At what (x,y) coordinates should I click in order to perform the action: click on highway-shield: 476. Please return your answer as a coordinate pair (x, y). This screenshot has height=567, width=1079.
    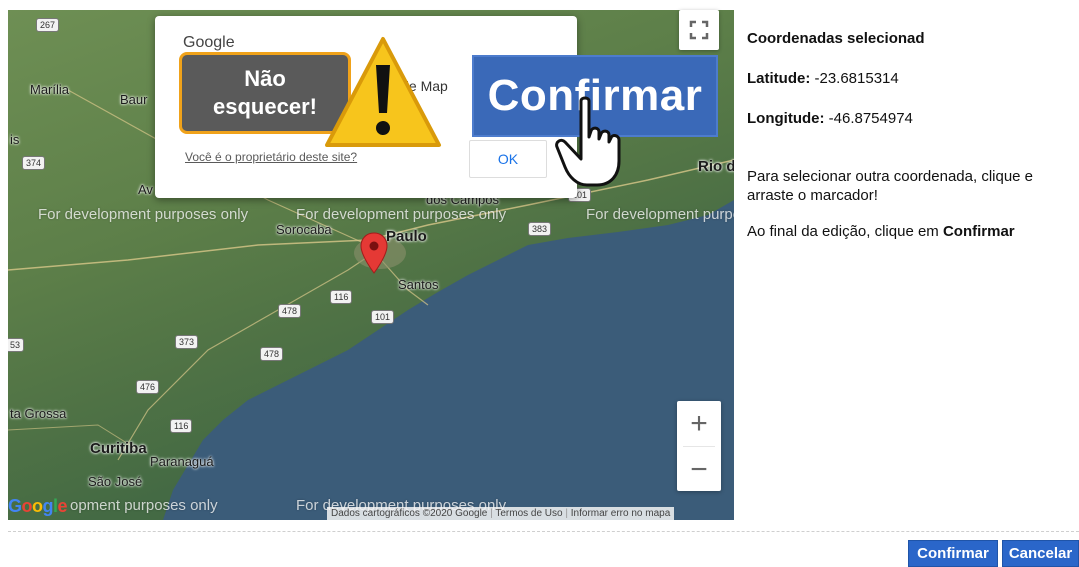
    Looking at the image, I should click on (148, 387).